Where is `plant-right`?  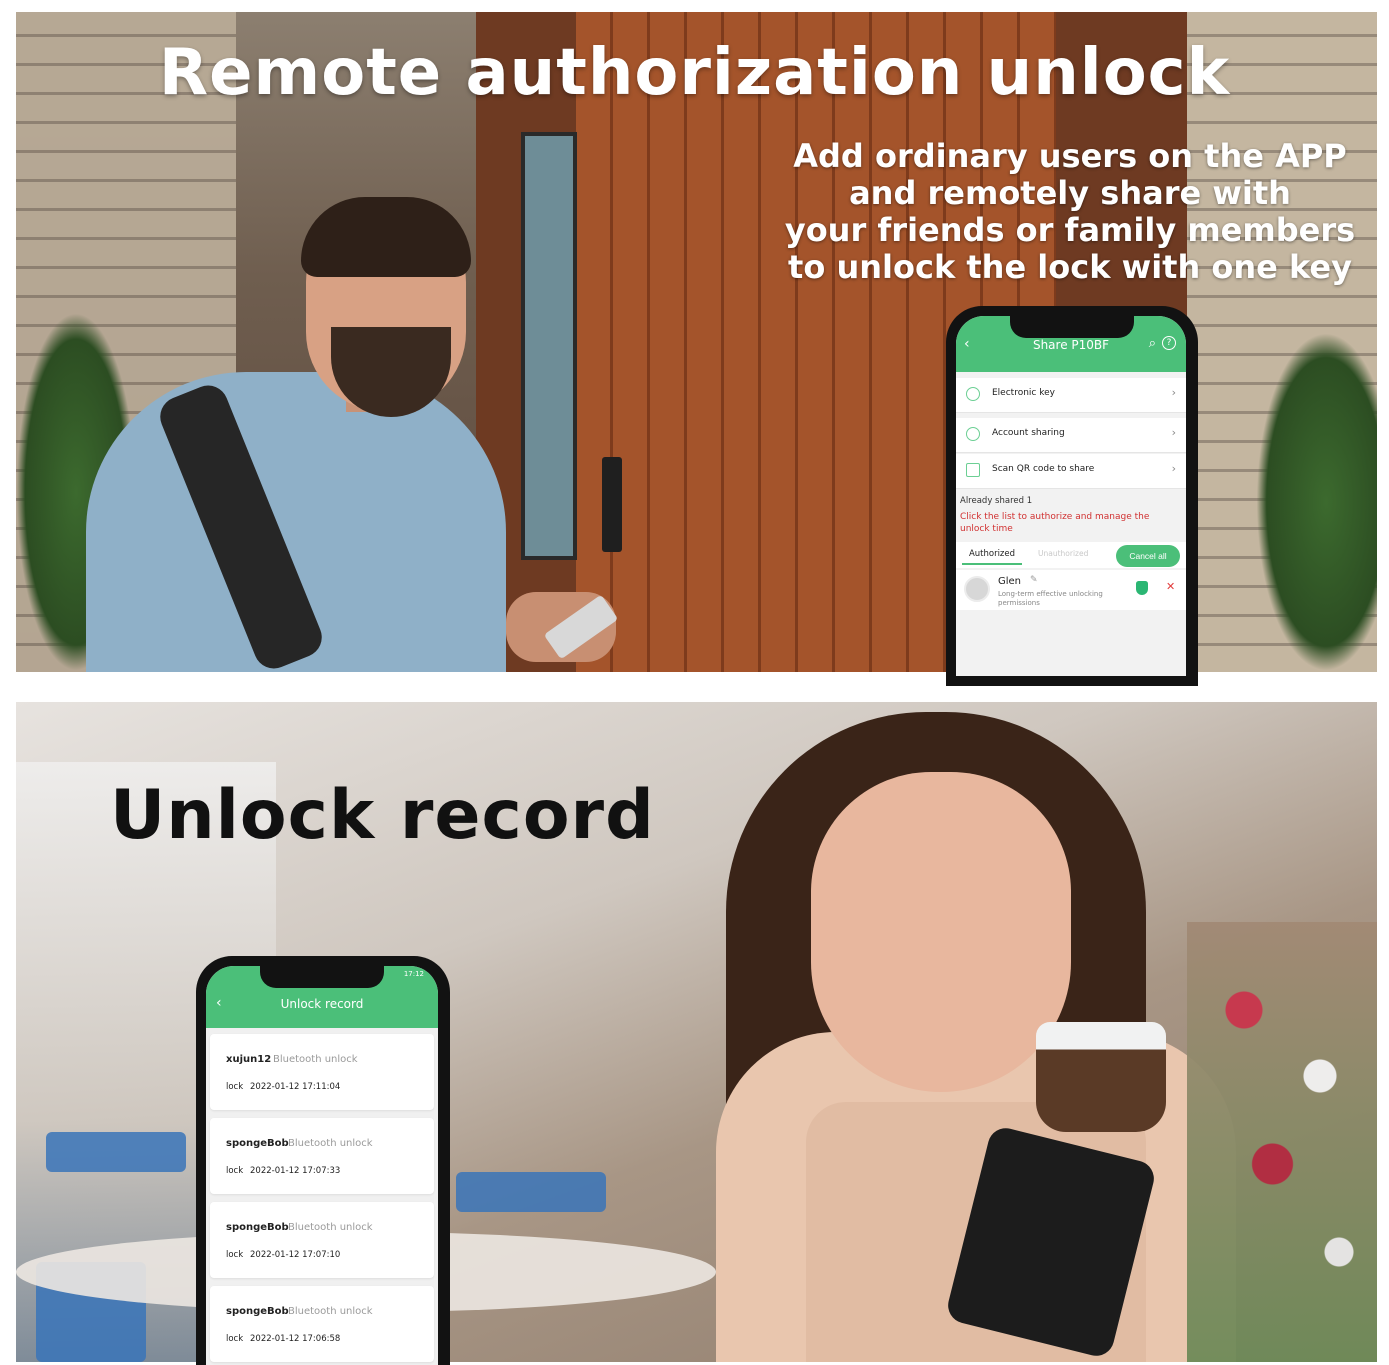
plant-right is located at coordinates (1316, 502).